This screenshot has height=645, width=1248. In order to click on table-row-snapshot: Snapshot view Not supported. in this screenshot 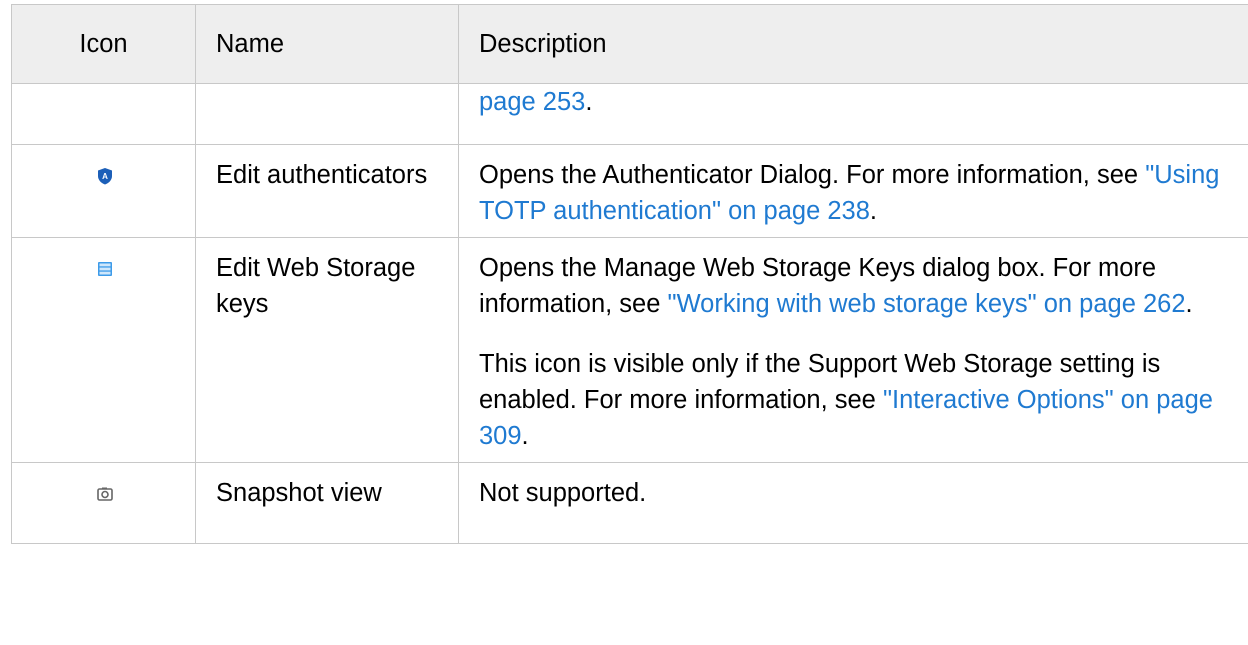, I will do `click(629, 503)`.